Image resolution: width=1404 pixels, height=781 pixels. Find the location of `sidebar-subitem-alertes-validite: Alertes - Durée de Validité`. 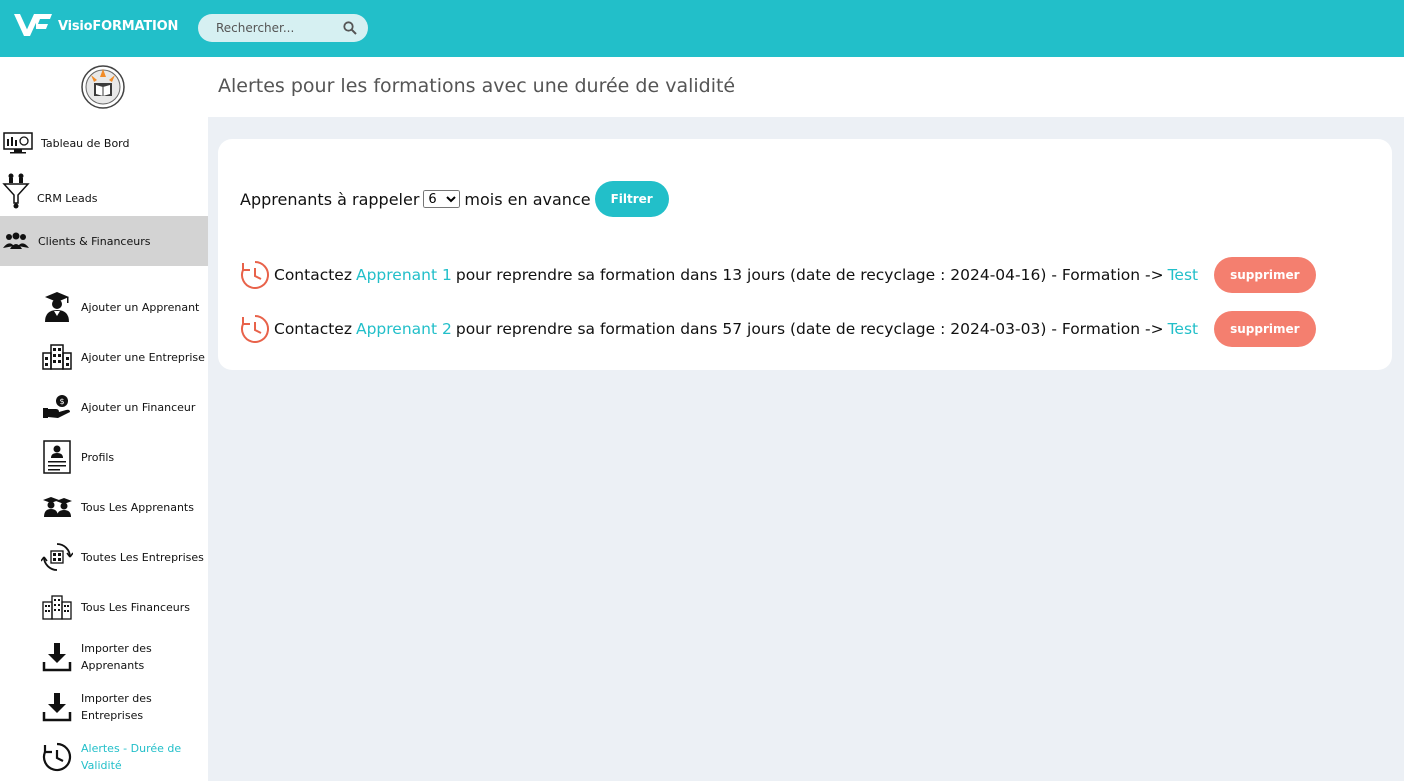

sidebar-subitem-alertes-validite: Alertes - Durée de Validité is located at coordinates (124, 757).